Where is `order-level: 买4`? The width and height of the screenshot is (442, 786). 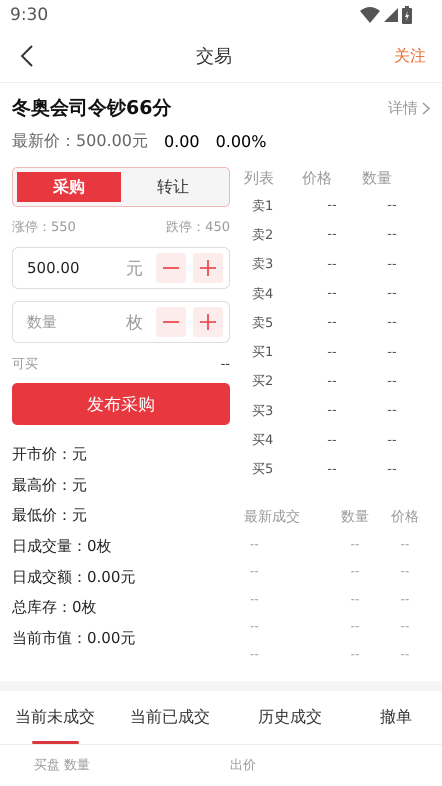
order-level: 买4 is located at coordinates (262, 441).